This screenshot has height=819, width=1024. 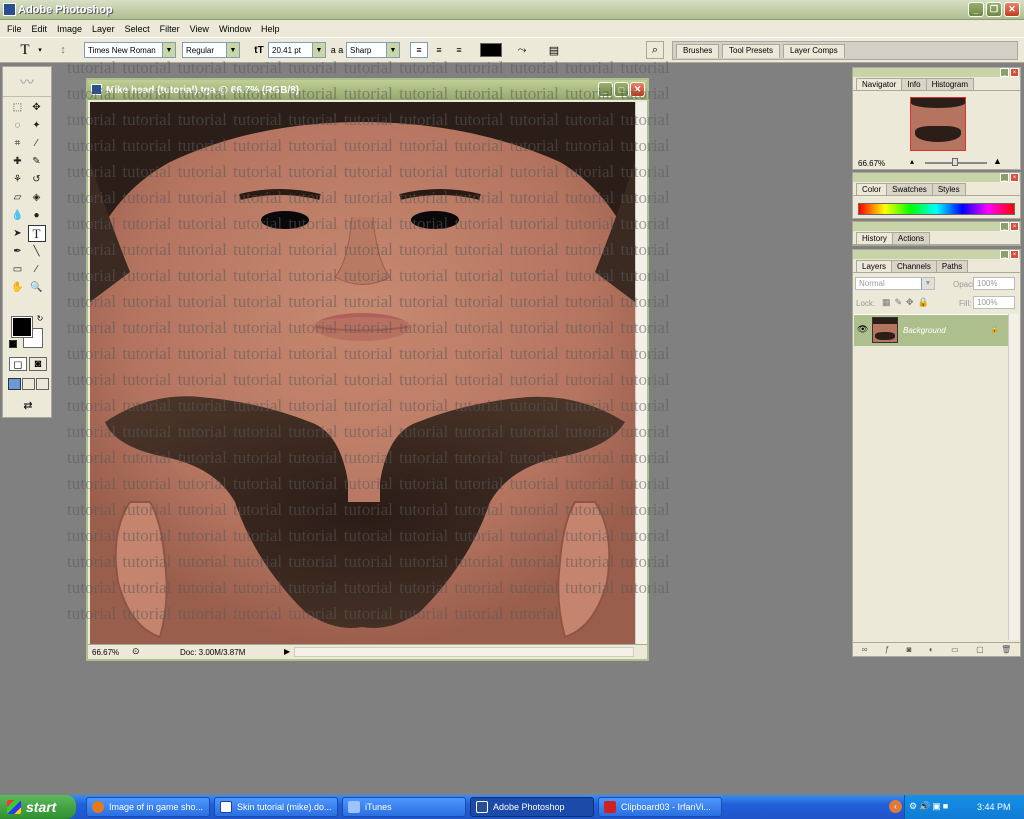 I want to click on font-style-select: Regular ▼, so click(x=211, y=50).